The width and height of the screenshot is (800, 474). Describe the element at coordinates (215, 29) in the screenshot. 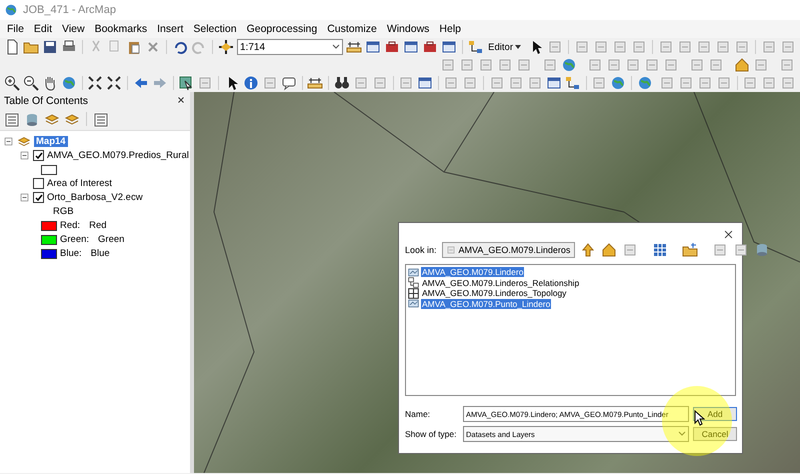

I see `menu-item: Selection` at that location.